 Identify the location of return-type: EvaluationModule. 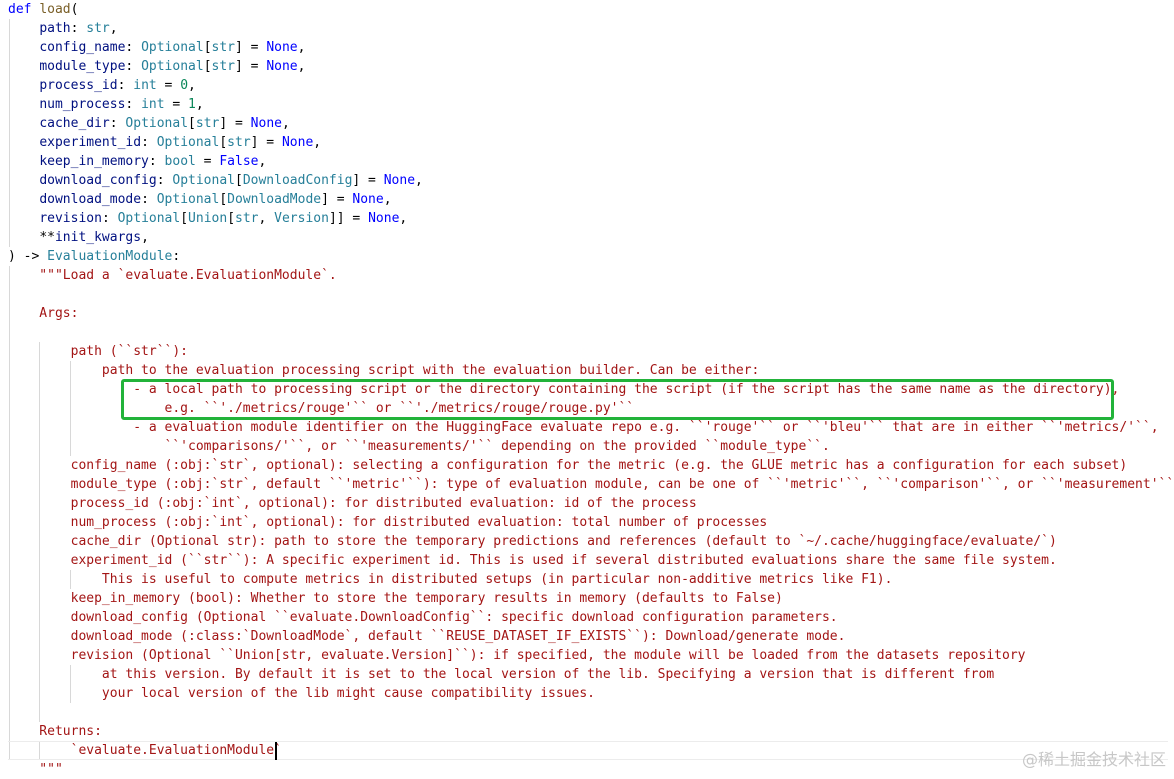
(110, 256).